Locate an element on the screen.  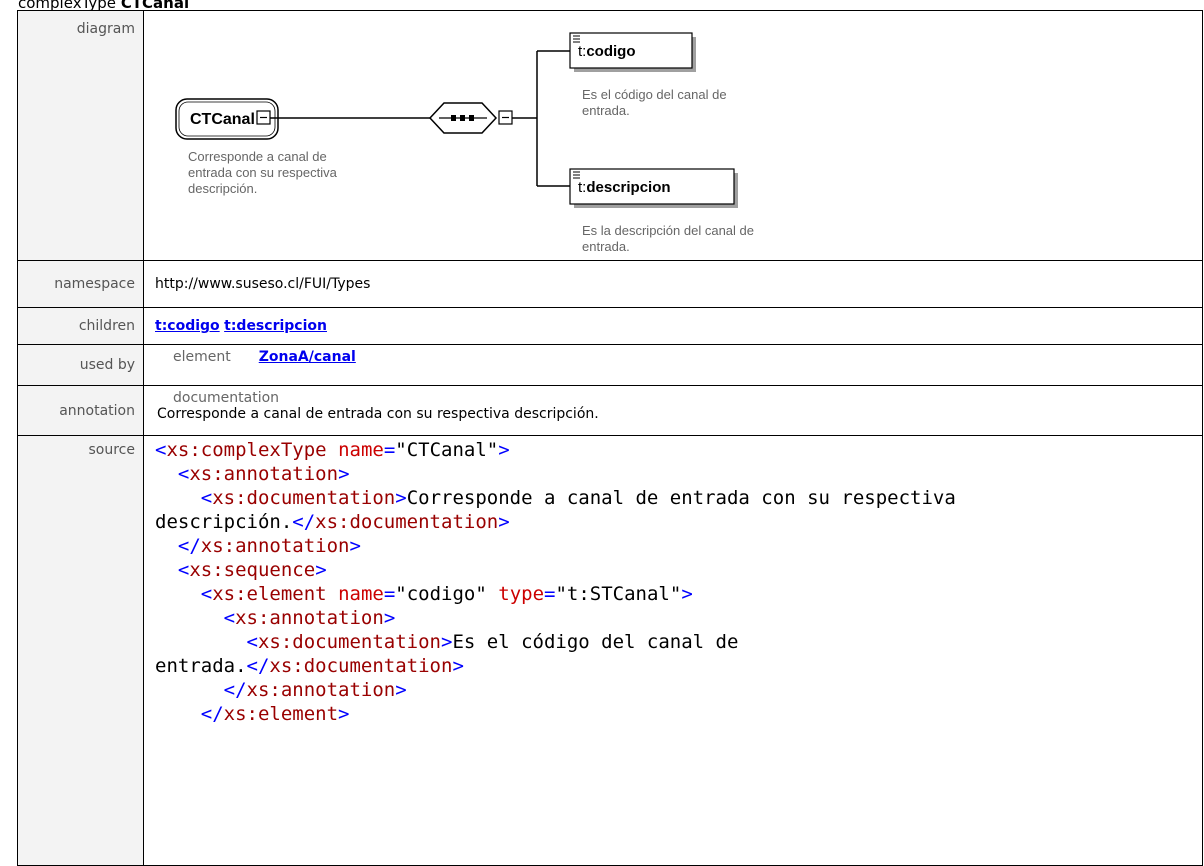
used-by-row: used by element ZonaA/canal is located at coordinates (610, 365).